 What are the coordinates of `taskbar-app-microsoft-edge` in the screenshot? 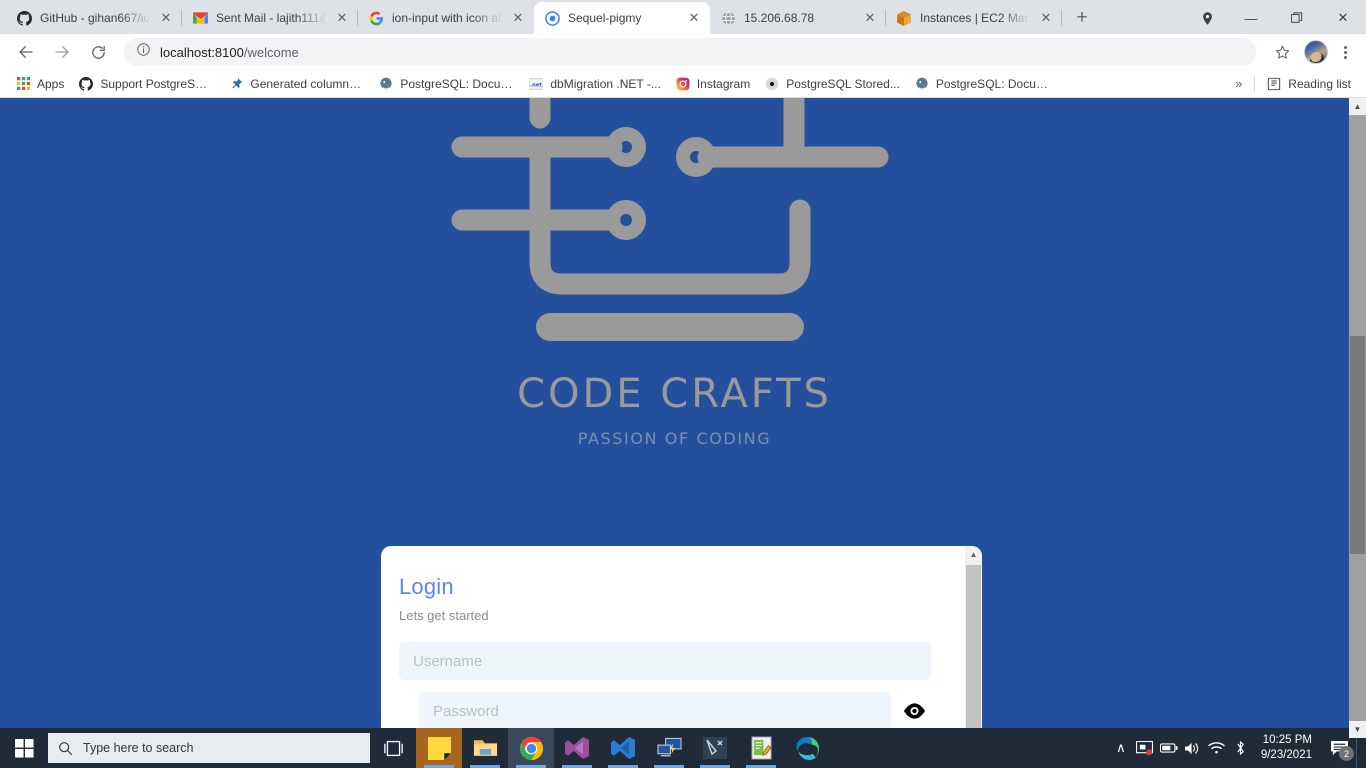 It's located at (807, 748).